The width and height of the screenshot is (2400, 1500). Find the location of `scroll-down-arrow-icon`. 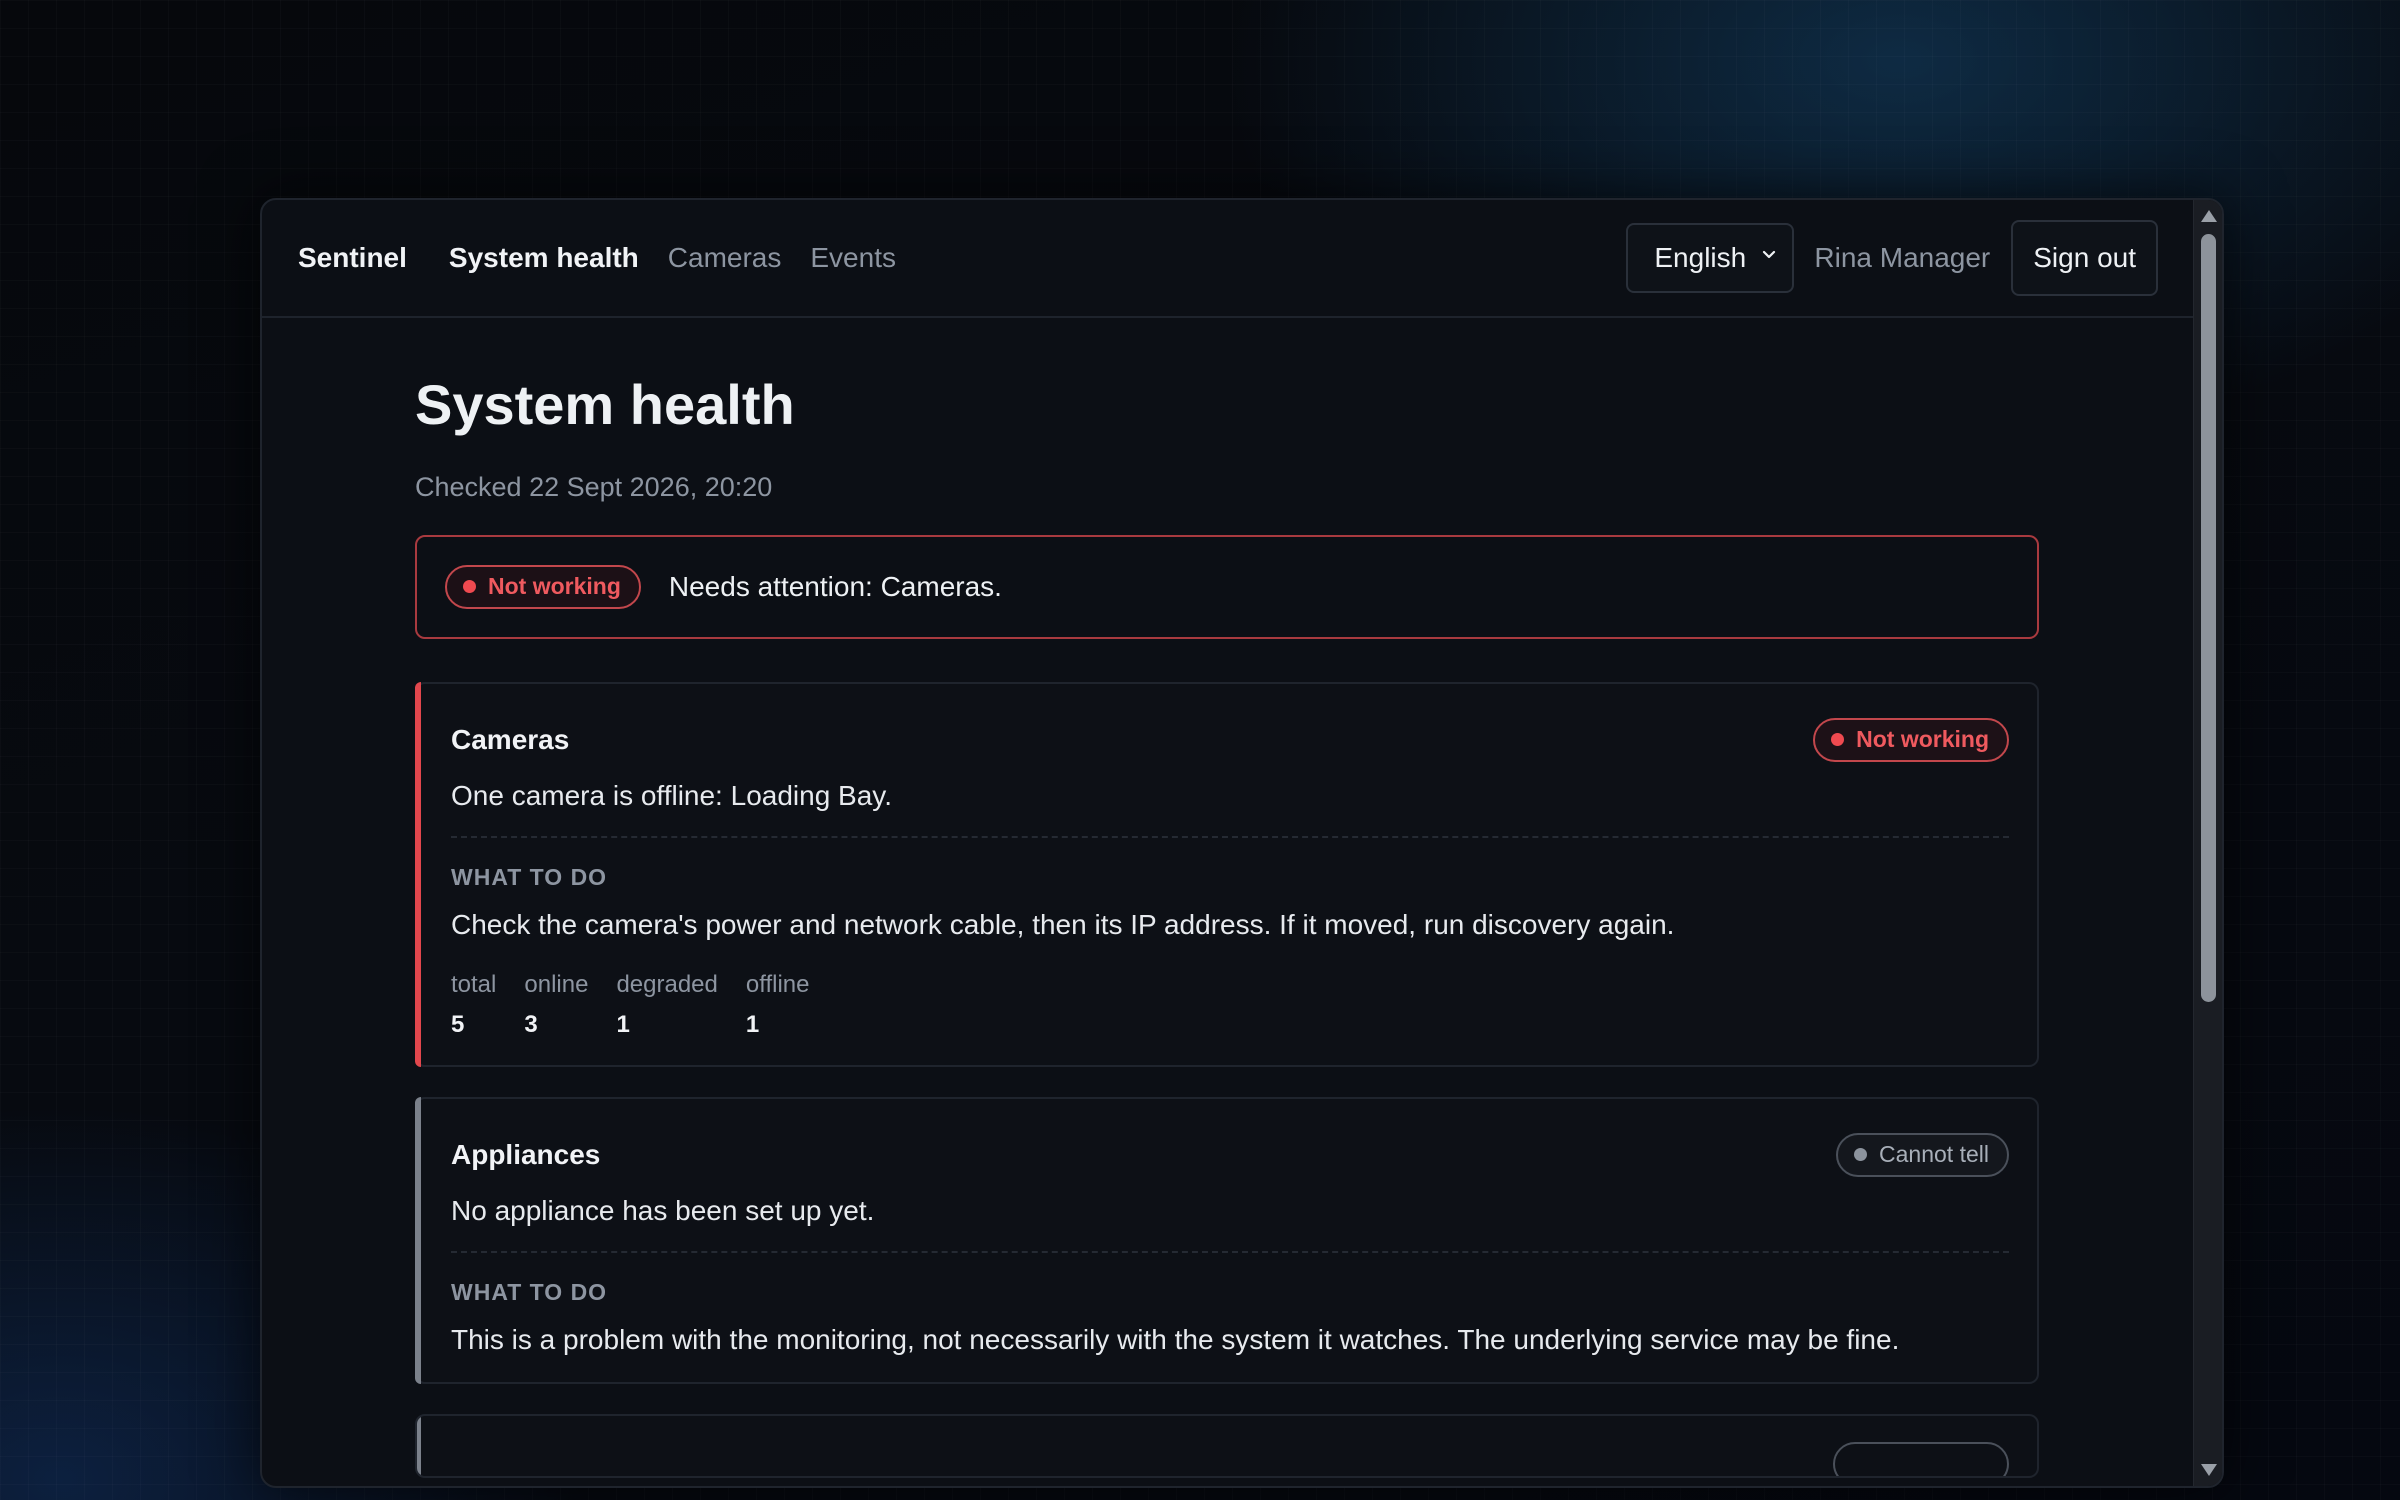

scroll-down-arrow-icon is located at coordinates (2209, 1470).